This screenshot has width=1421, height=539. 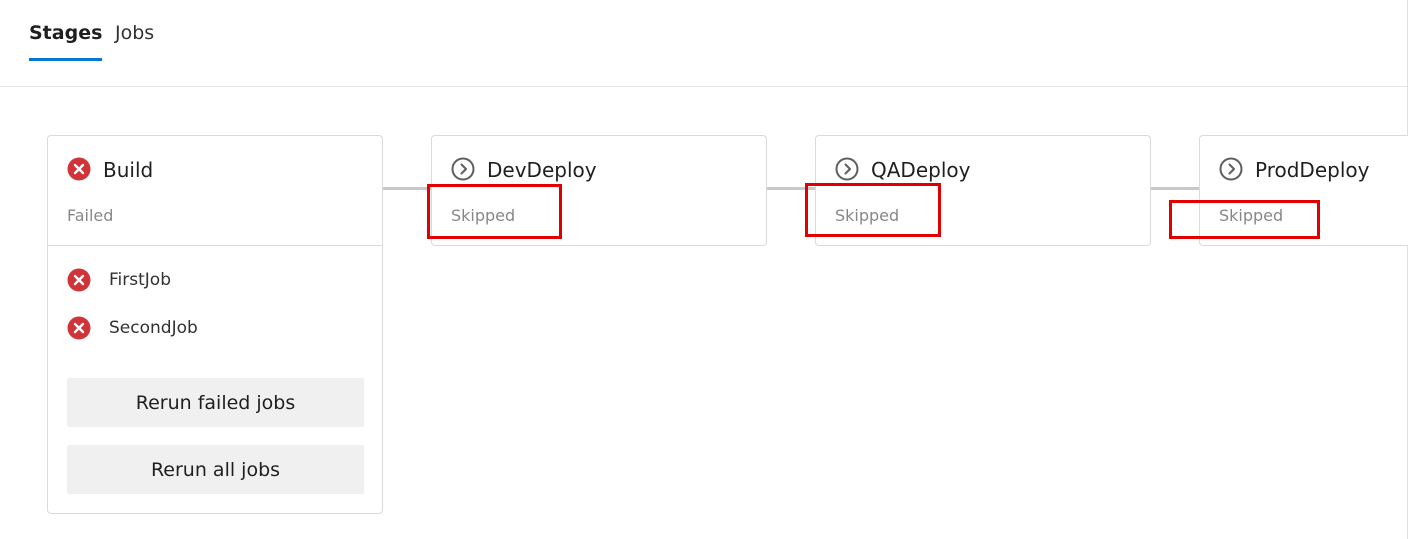 I want to click on job-label: FirstJob, so click(x=140, y=280).